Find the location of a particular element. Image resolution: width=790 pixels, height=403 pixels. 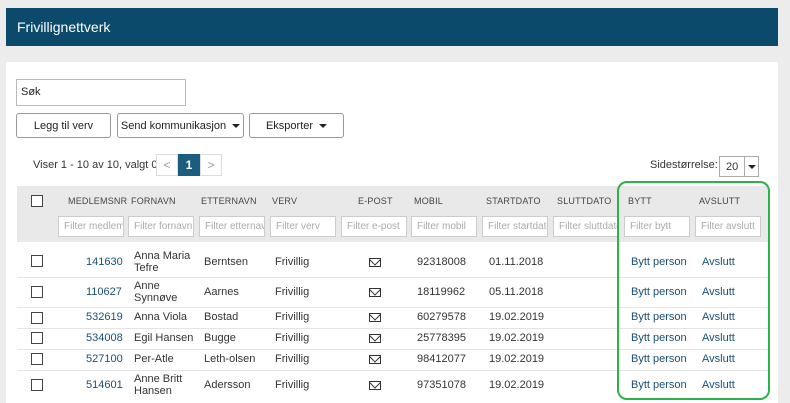

select-all-checkbox is located at coordinates (37, 201).